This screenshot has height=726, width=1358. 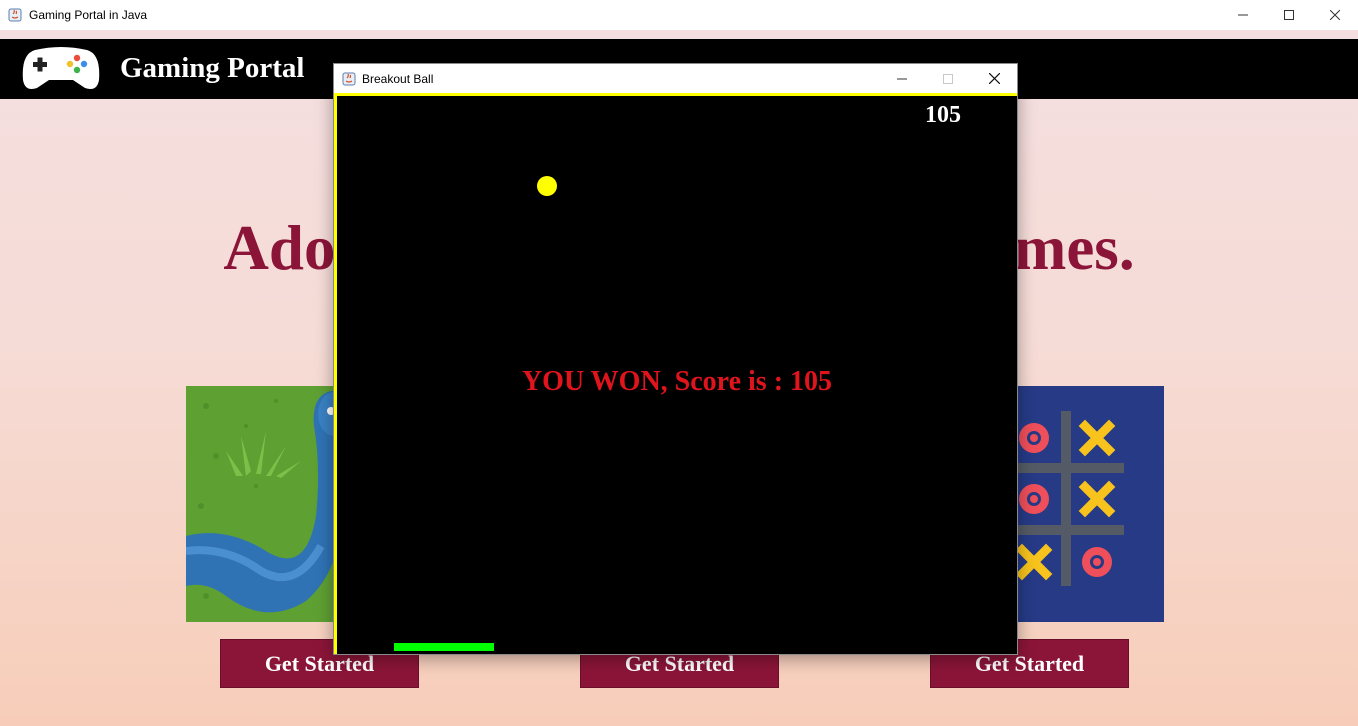 I want to click on win-message: YOU WON, Score is : 105, so click(x=677, y=381).